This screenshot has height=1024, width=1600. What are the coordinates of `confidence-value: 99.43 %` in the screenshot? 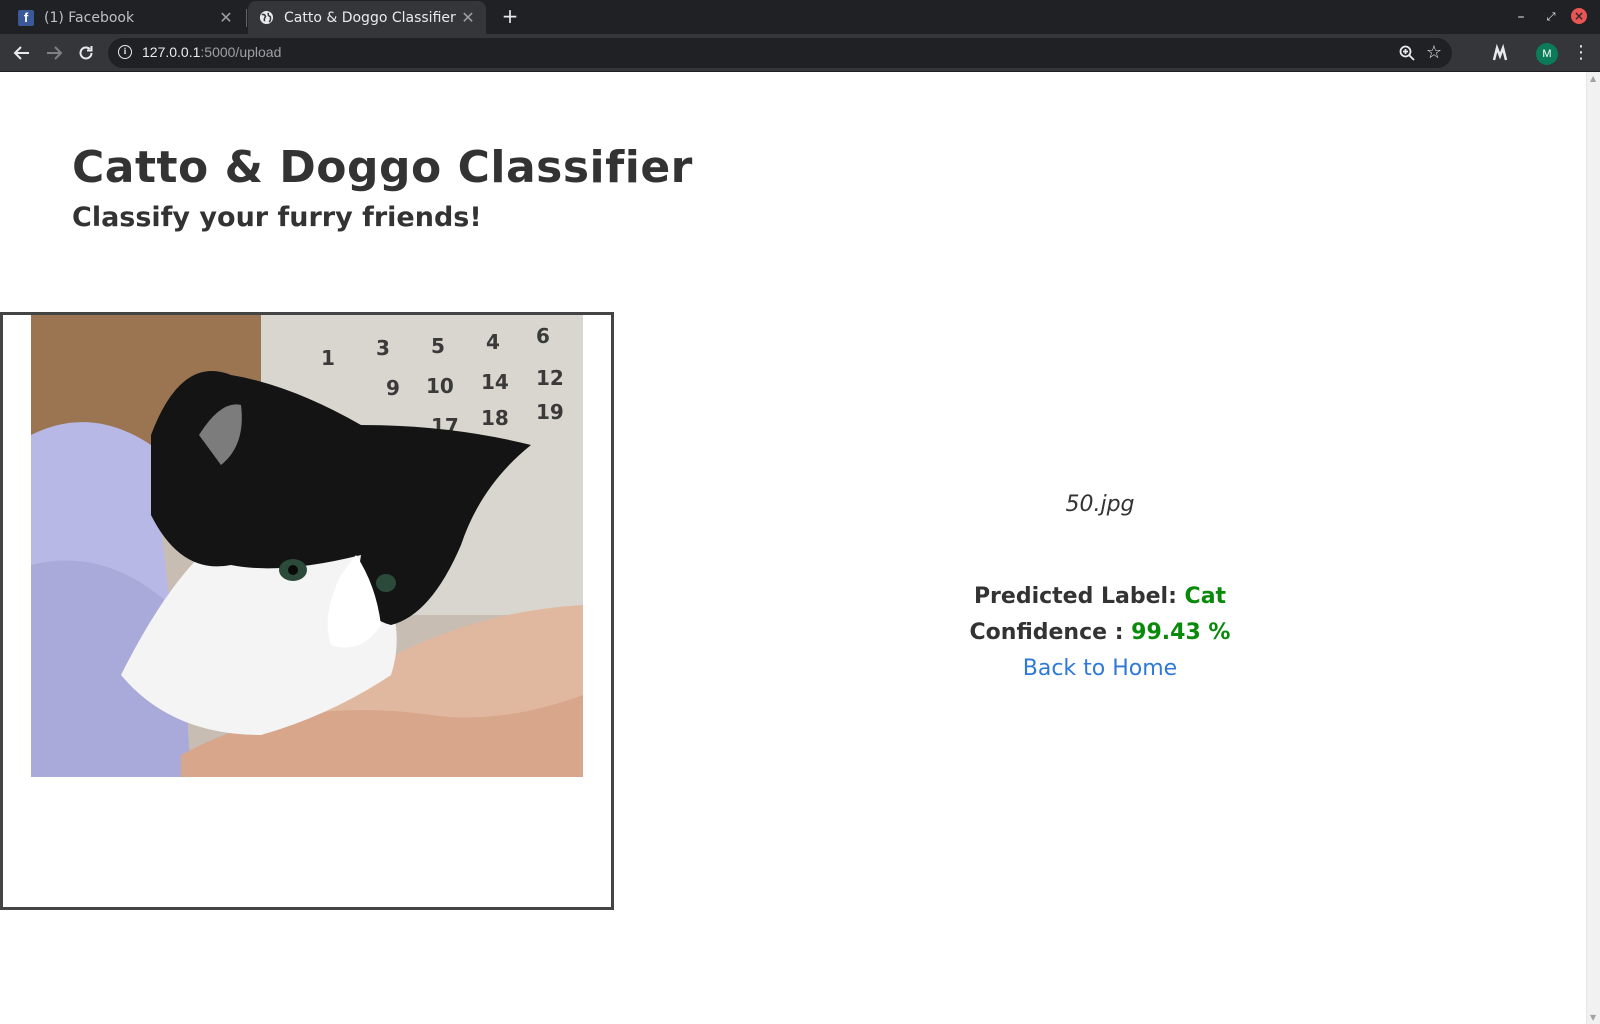 It's located at (1181, 632).